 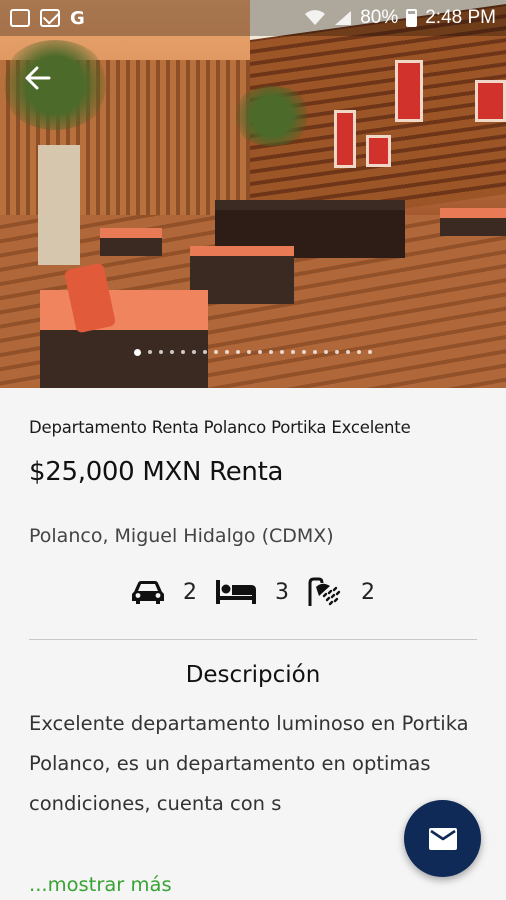 I want to click on parking-feature: 2, so click(x=164, y=592).